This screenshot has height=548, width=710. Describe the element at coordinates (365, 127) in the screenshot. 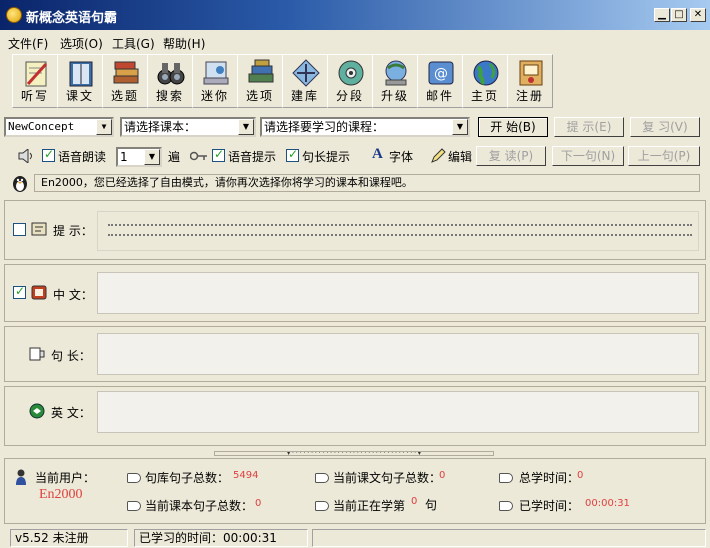

I see `lesson-select: 请选择要学习的课程： ▼` at that location.